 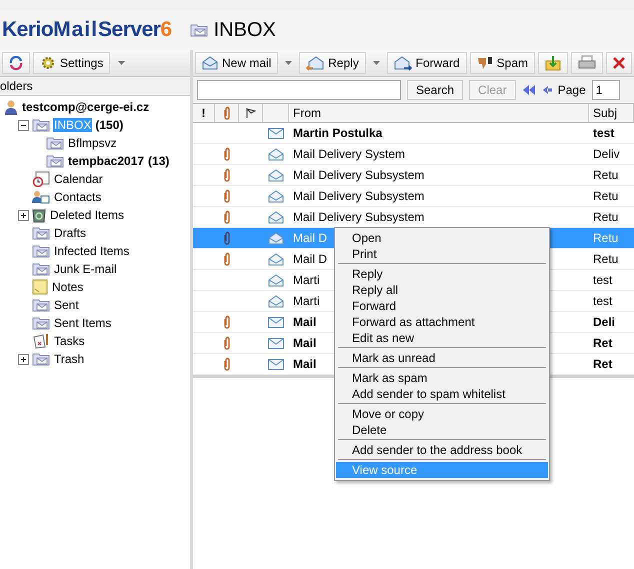 I want to click on logo: KerioMailServer6, so click(x=87, y=30).